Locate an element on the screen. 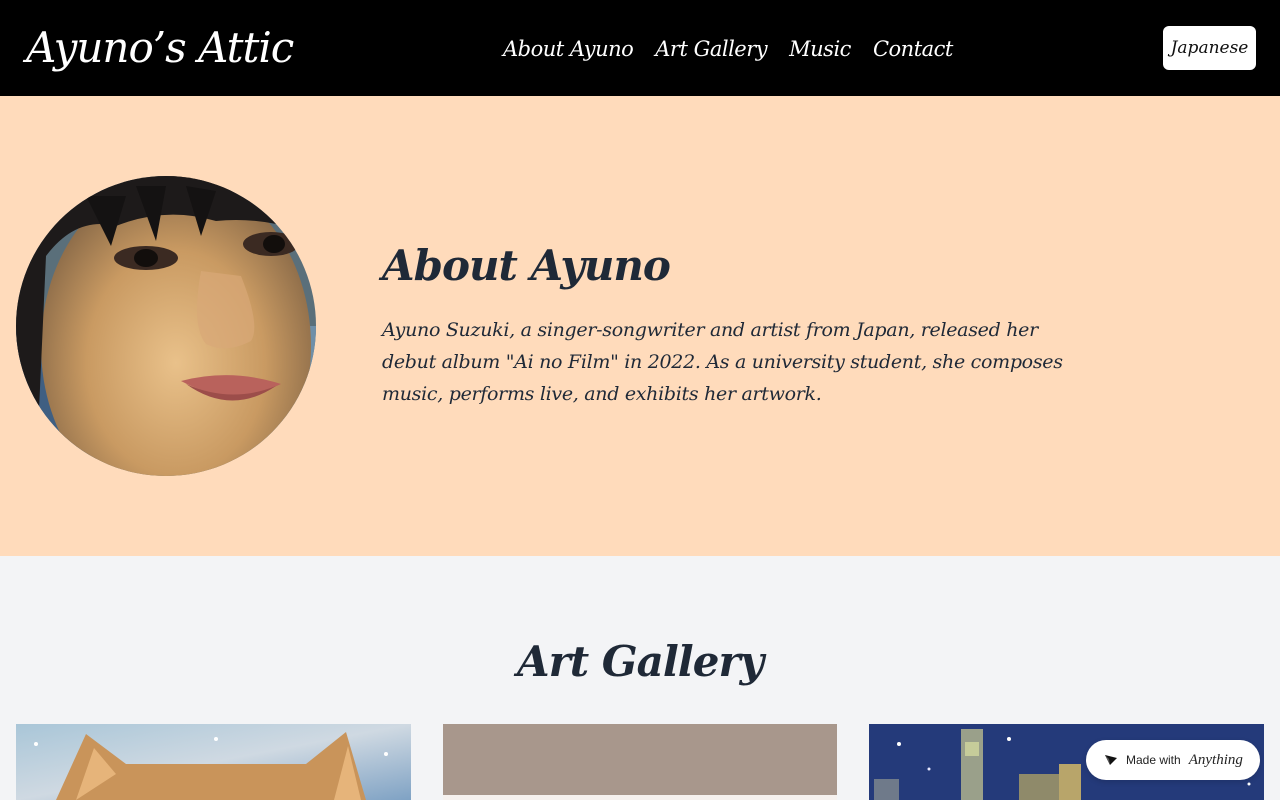  made-with-anything-badge: Made with Anything is located at coordinates (1173, 760).